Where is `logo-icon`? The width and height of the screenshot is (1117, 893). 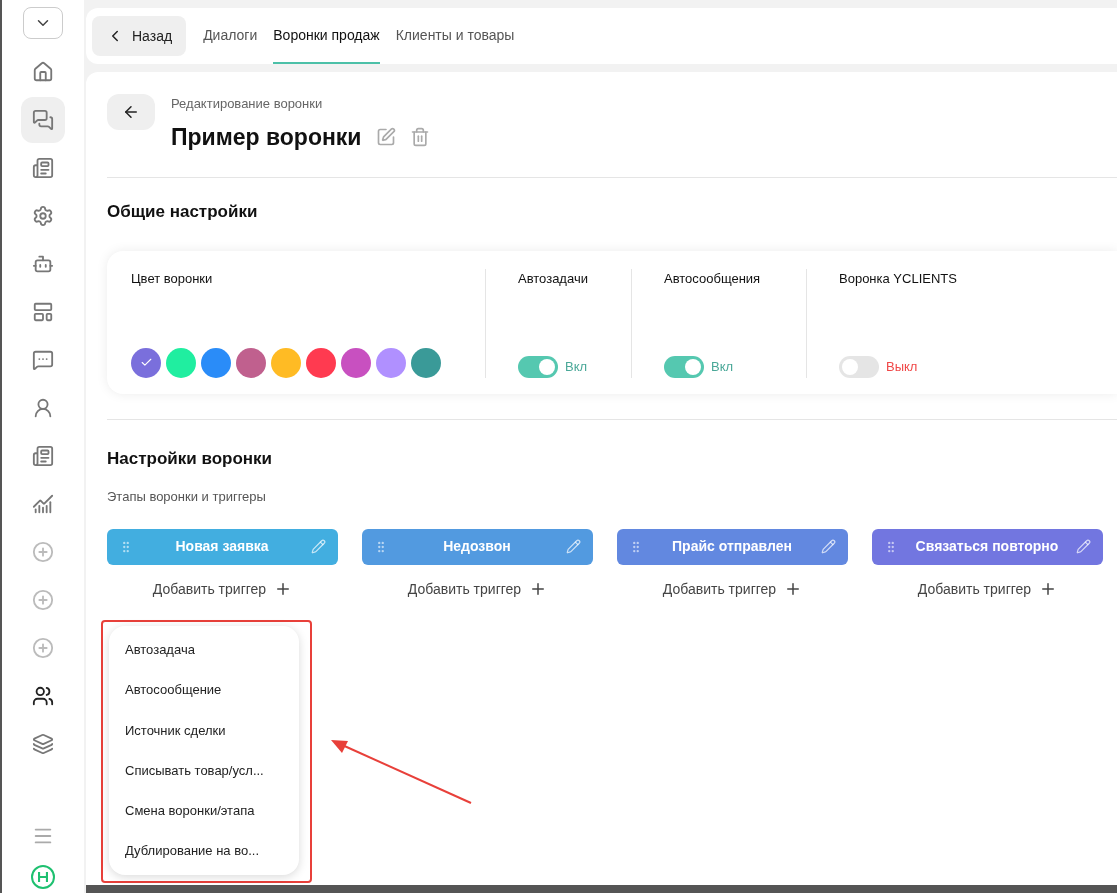
logo-icon is located at coordinates (43, 877).